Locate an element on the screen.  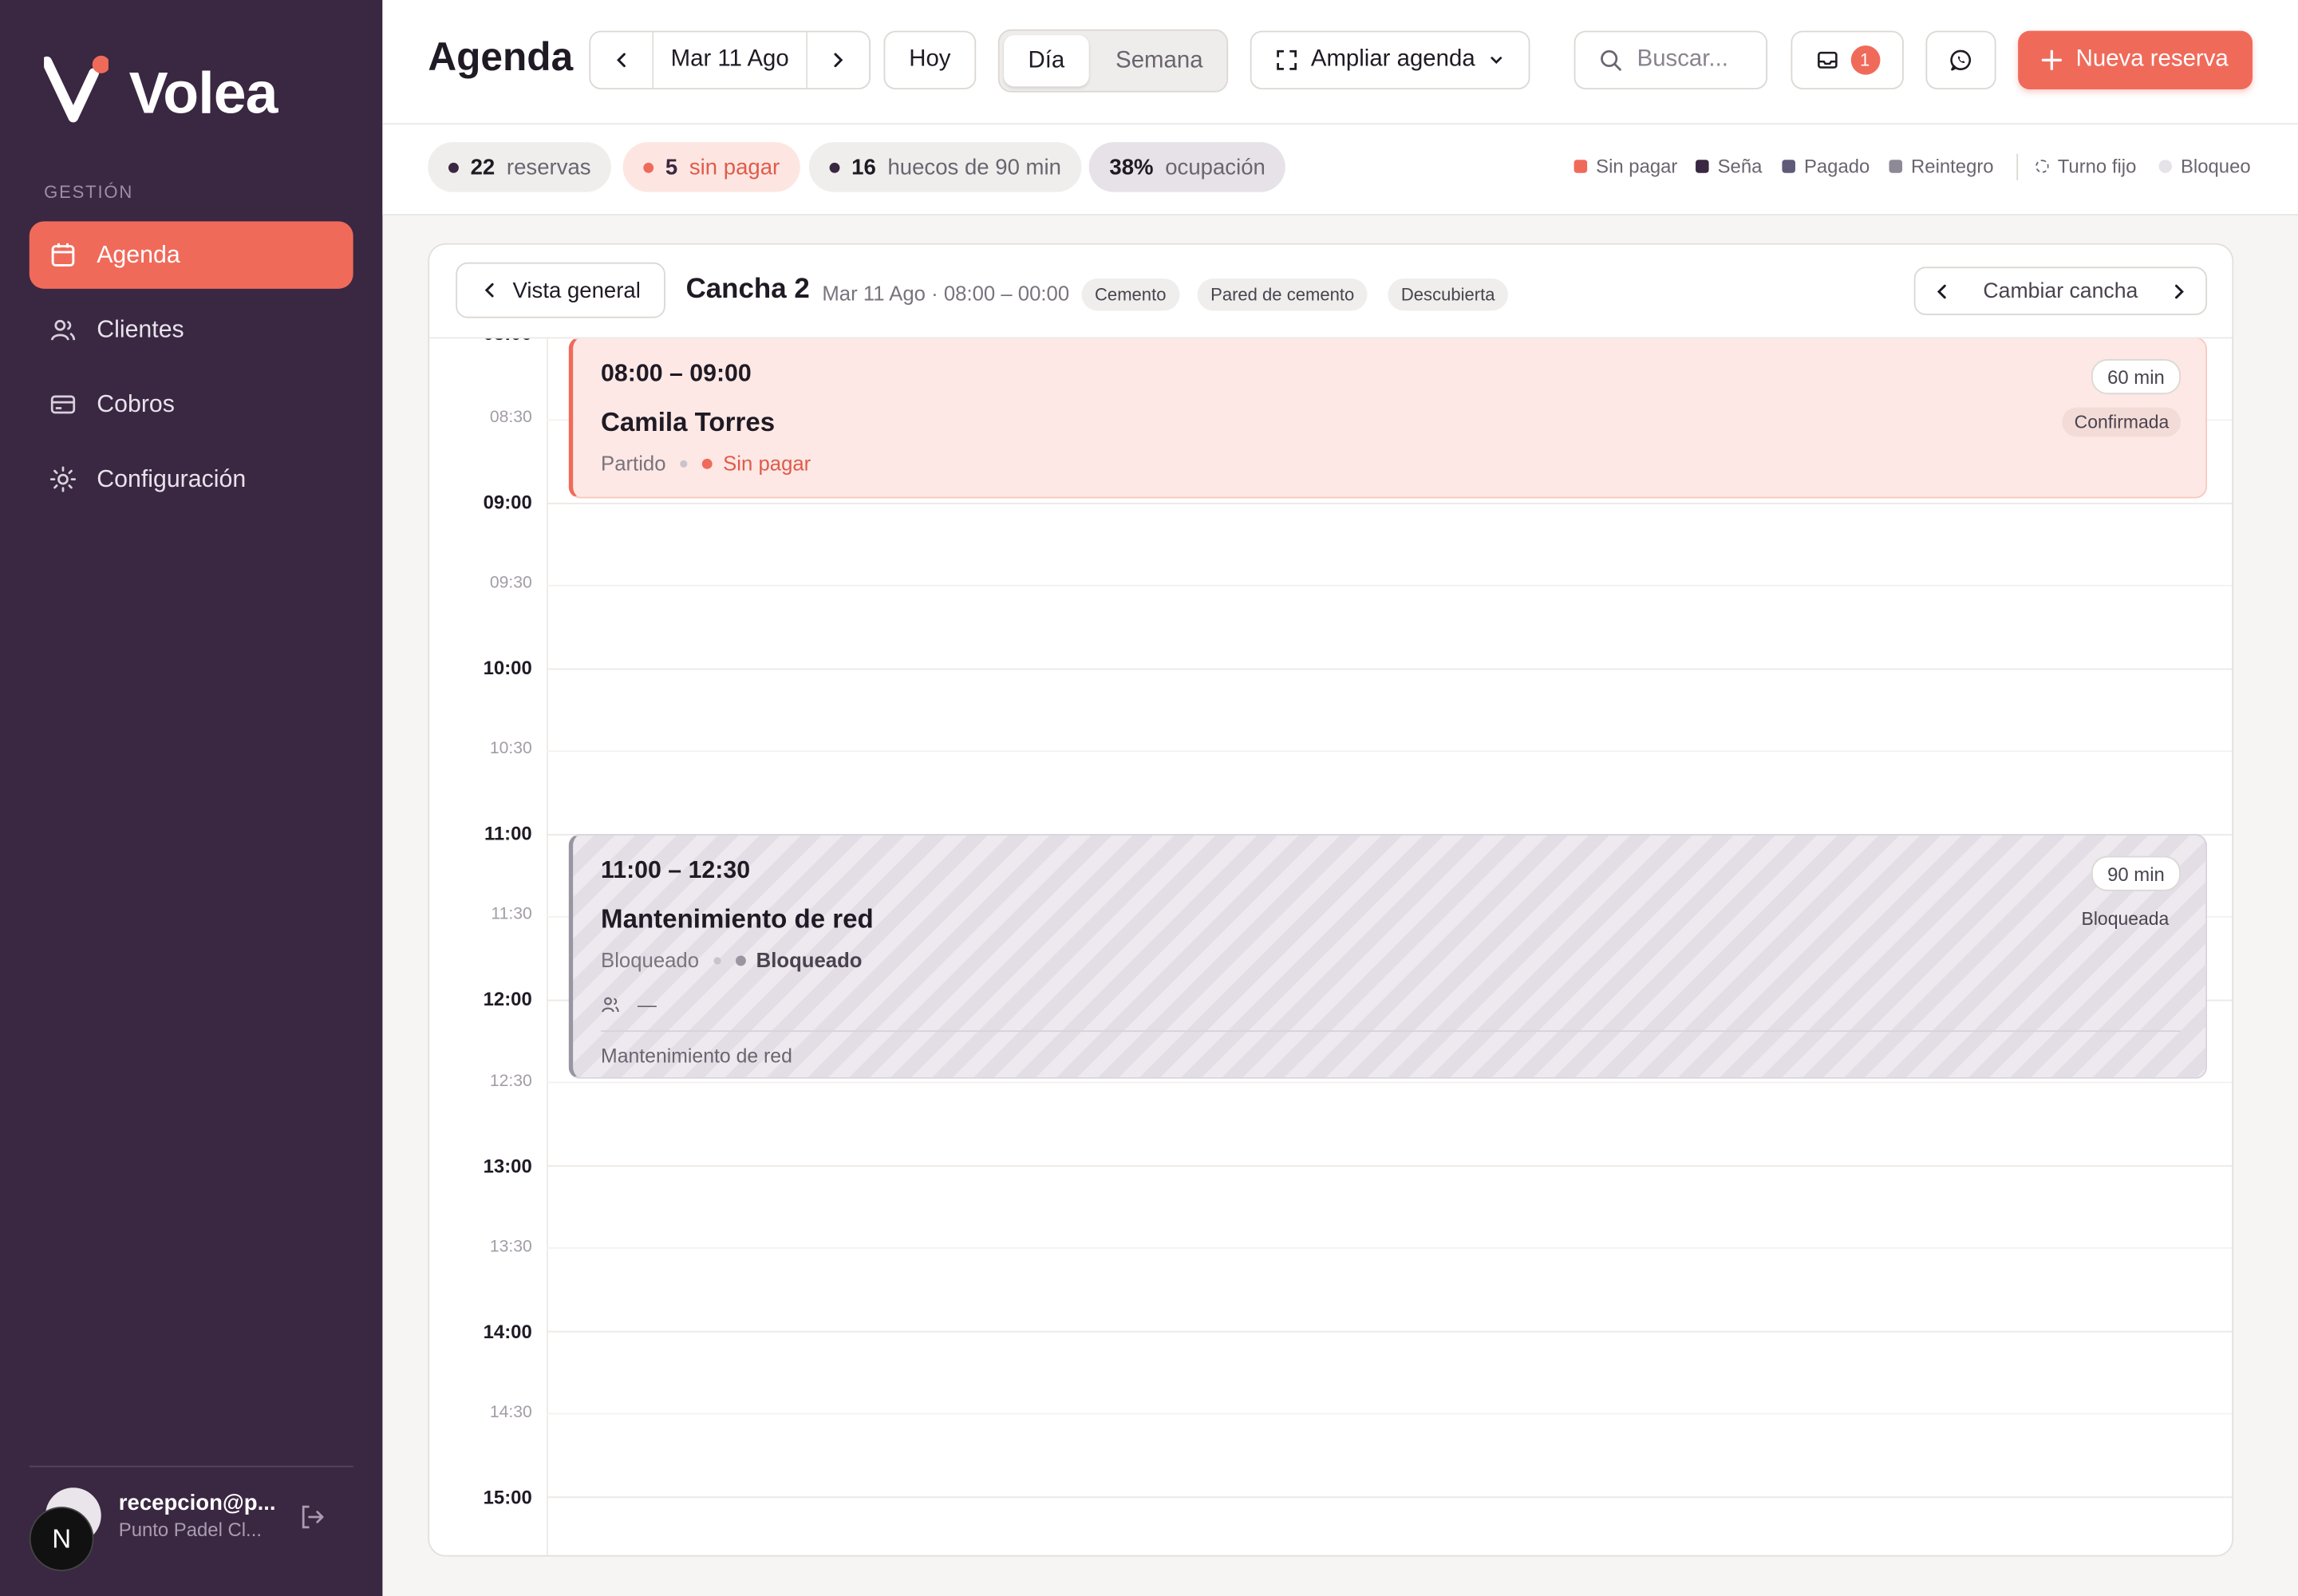
logout-icon is located at coordinates (312, 1516).